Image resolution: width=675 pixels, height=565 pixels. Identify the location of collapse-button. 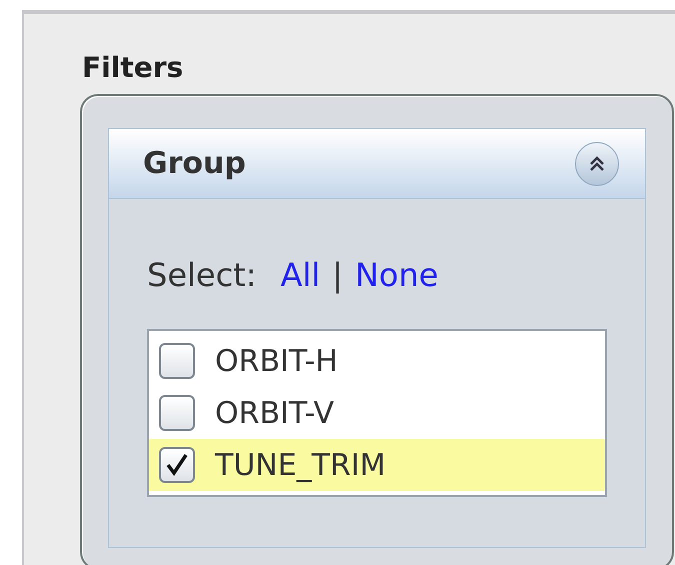
(597, 164).